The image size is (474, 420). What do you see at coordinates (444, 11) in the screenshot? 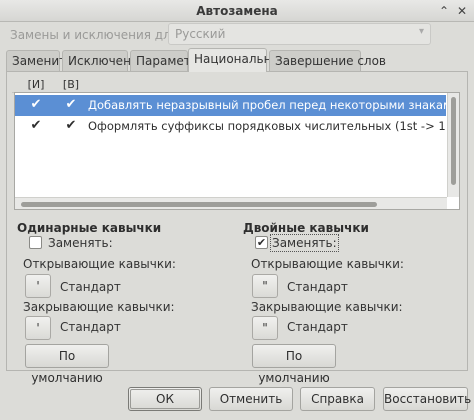
I see `maximize-icon: ⌃` at bounding box center [444, 11].